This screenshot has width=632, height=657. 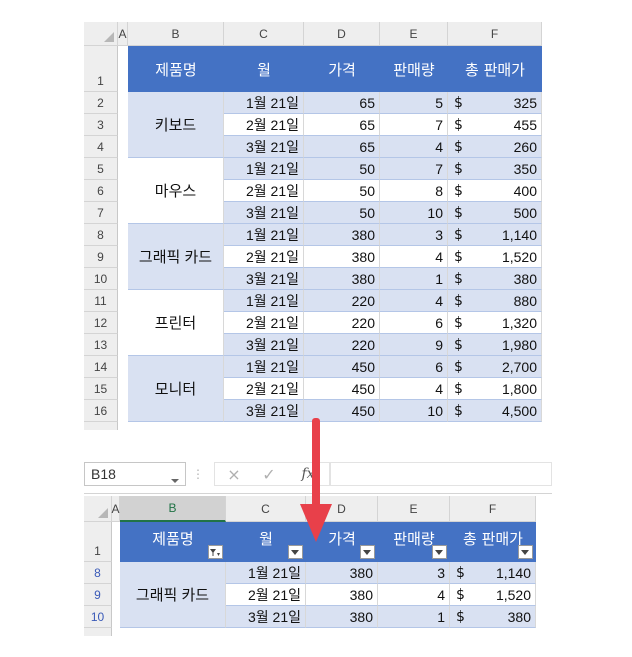 I want to click on product-name-cell: 모니터, so click(x=176, y=389).